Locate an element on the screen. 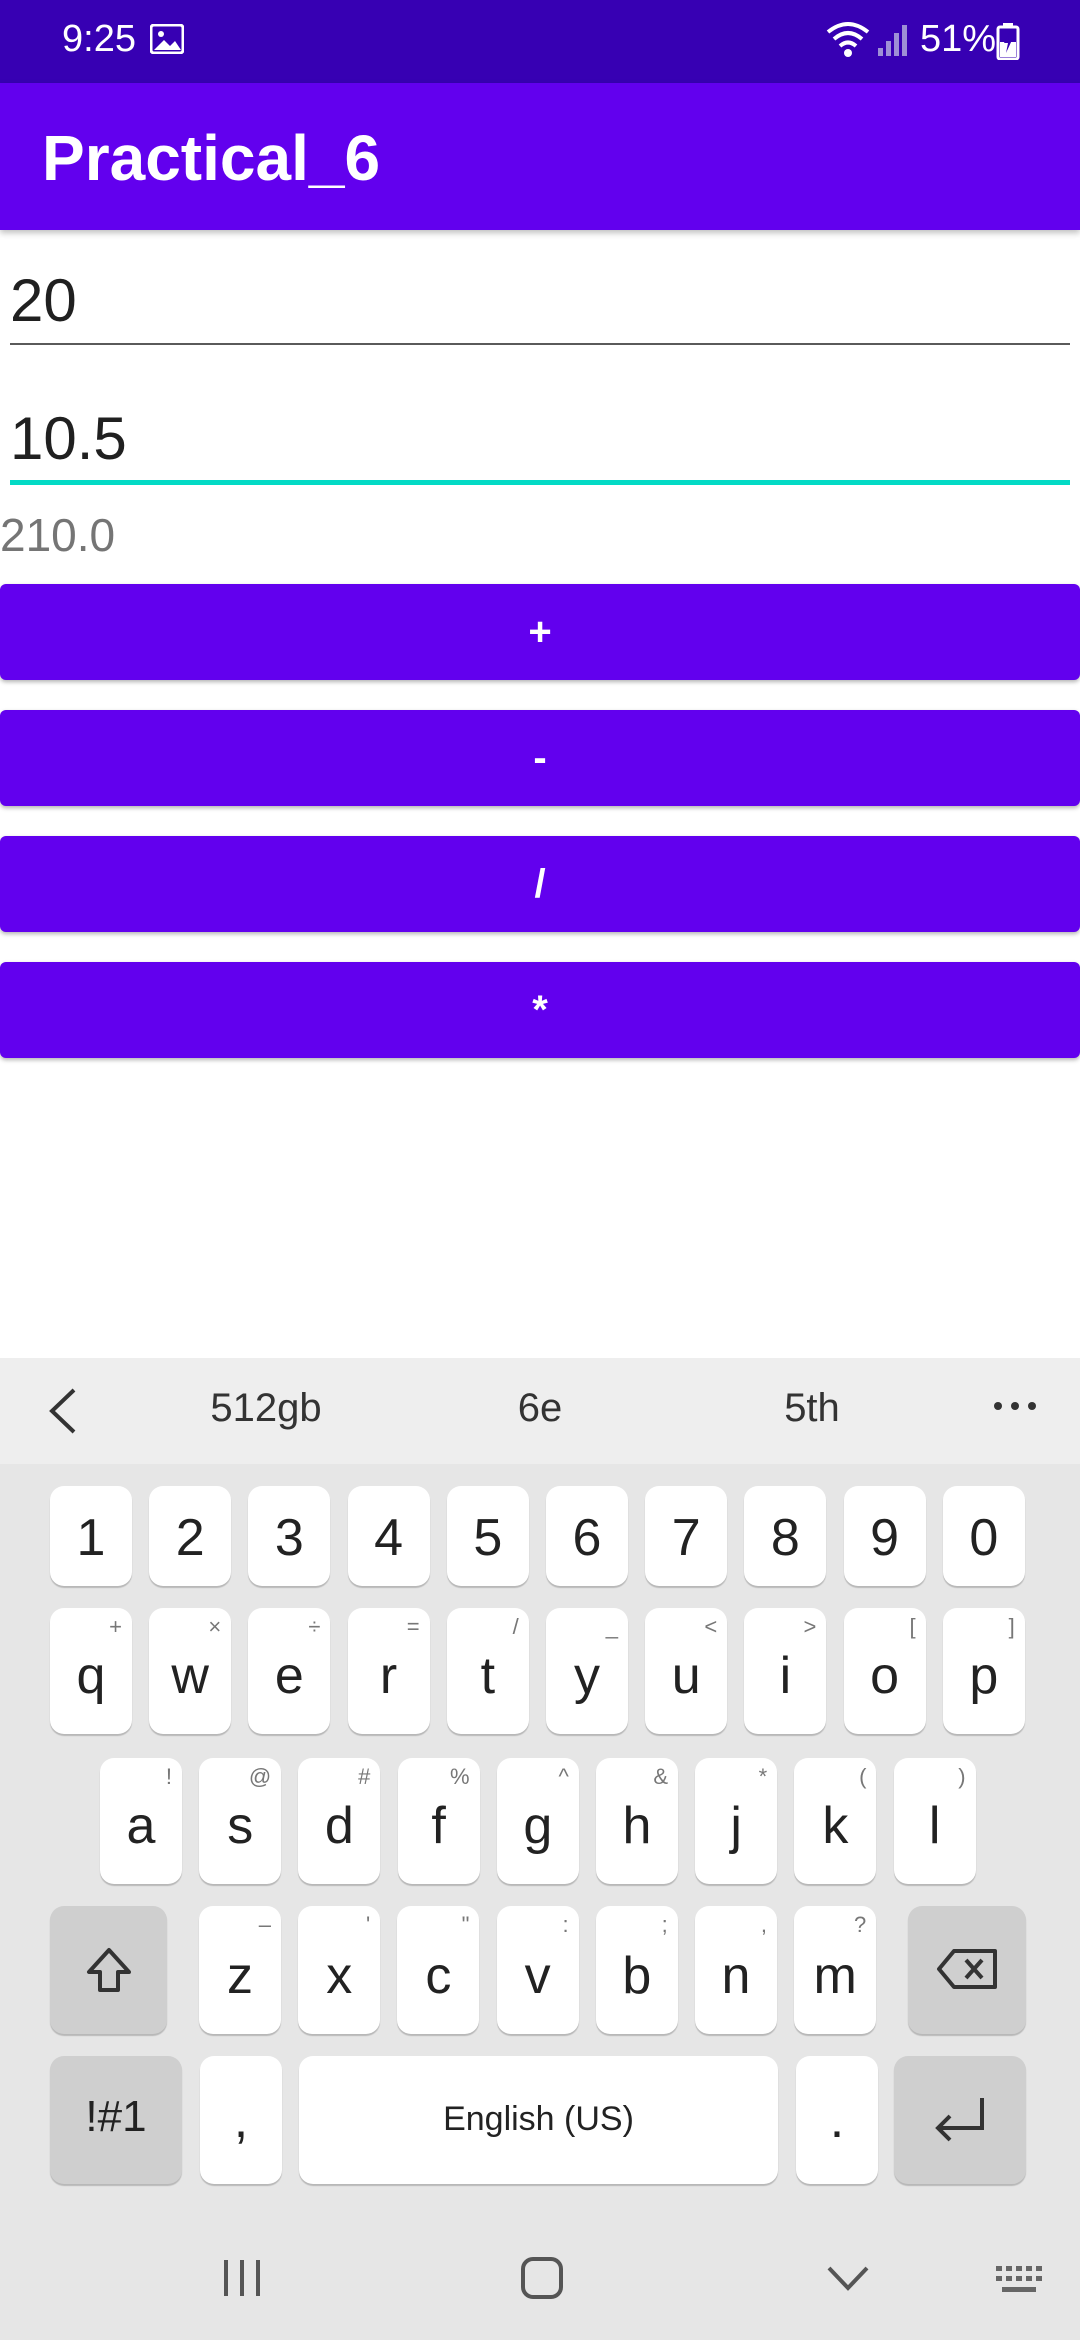  enter-key is located at coordinates (960, 2120).